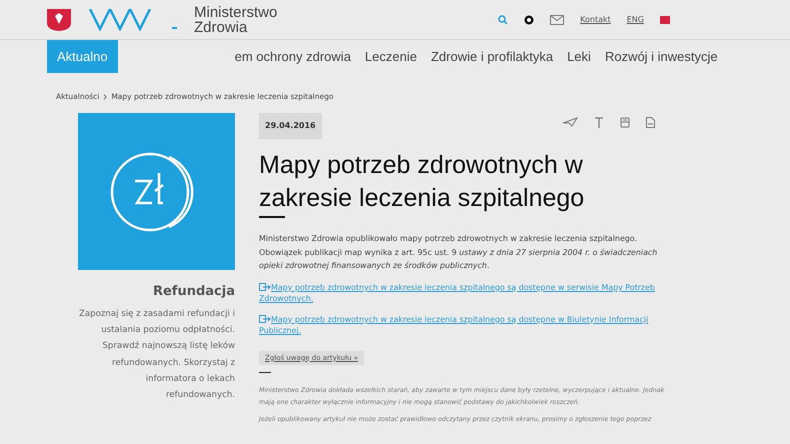  What do you see at coordinates (193, 292) in the screenshot?
I see `sidebar-title: Refundacja` at bounding box center [193, 292].